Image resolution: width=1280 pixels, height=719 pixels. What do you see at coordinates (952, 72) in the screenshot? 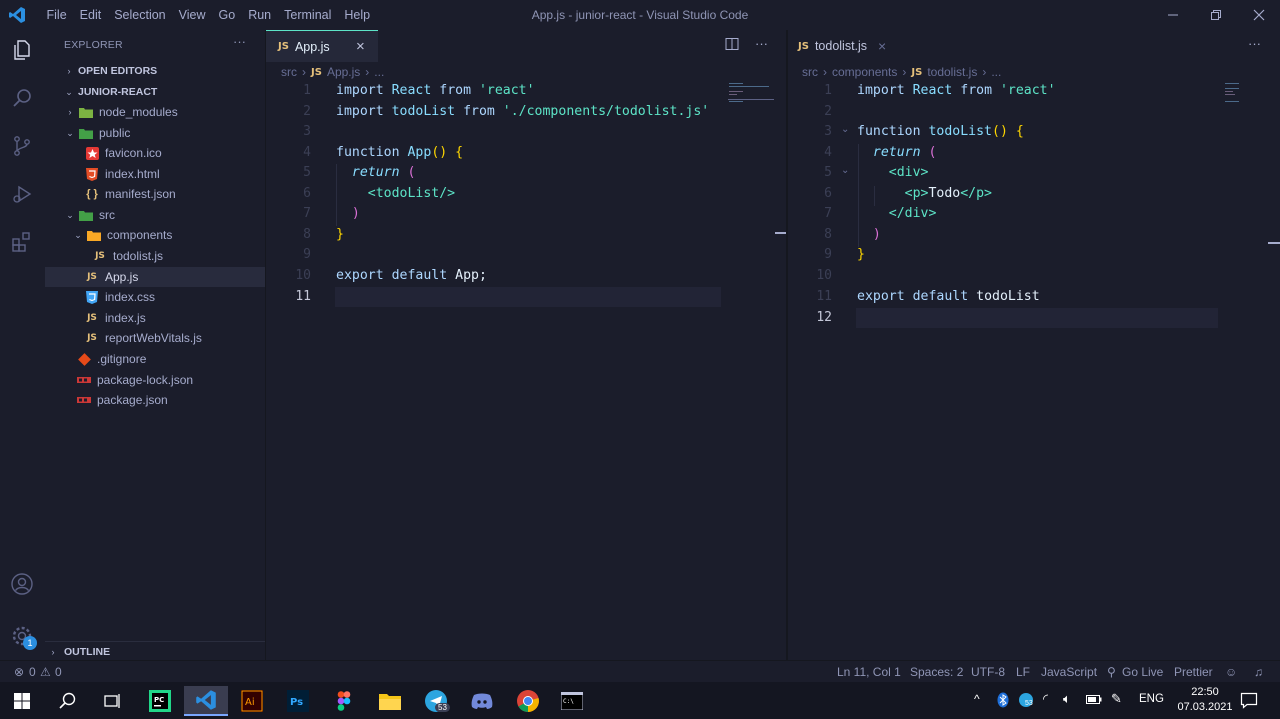
I see `breadcrumb-item: todolist.js` at bounding box center [952, 72].